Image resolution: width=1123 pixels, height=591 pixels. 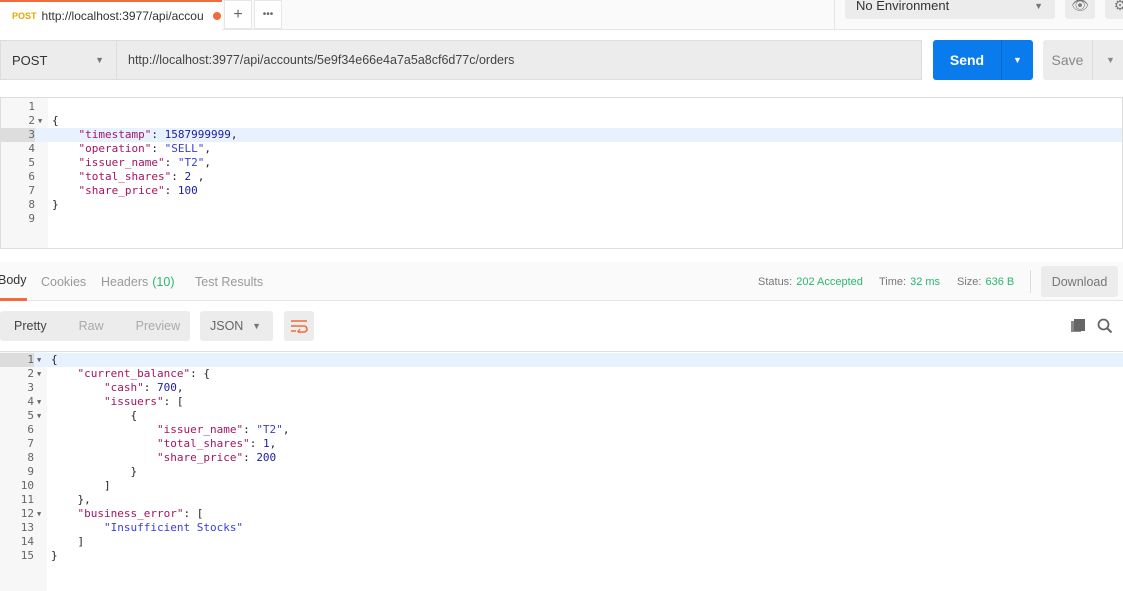 I want to click on line-number: 11, so click(x=27, y=499).